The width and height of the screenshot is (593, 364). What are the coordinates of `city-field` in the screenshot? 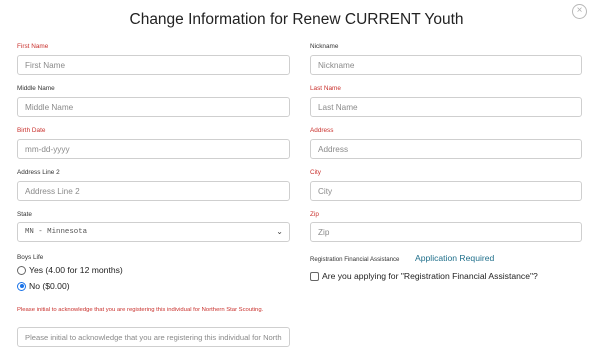 It's located at (446, 191).